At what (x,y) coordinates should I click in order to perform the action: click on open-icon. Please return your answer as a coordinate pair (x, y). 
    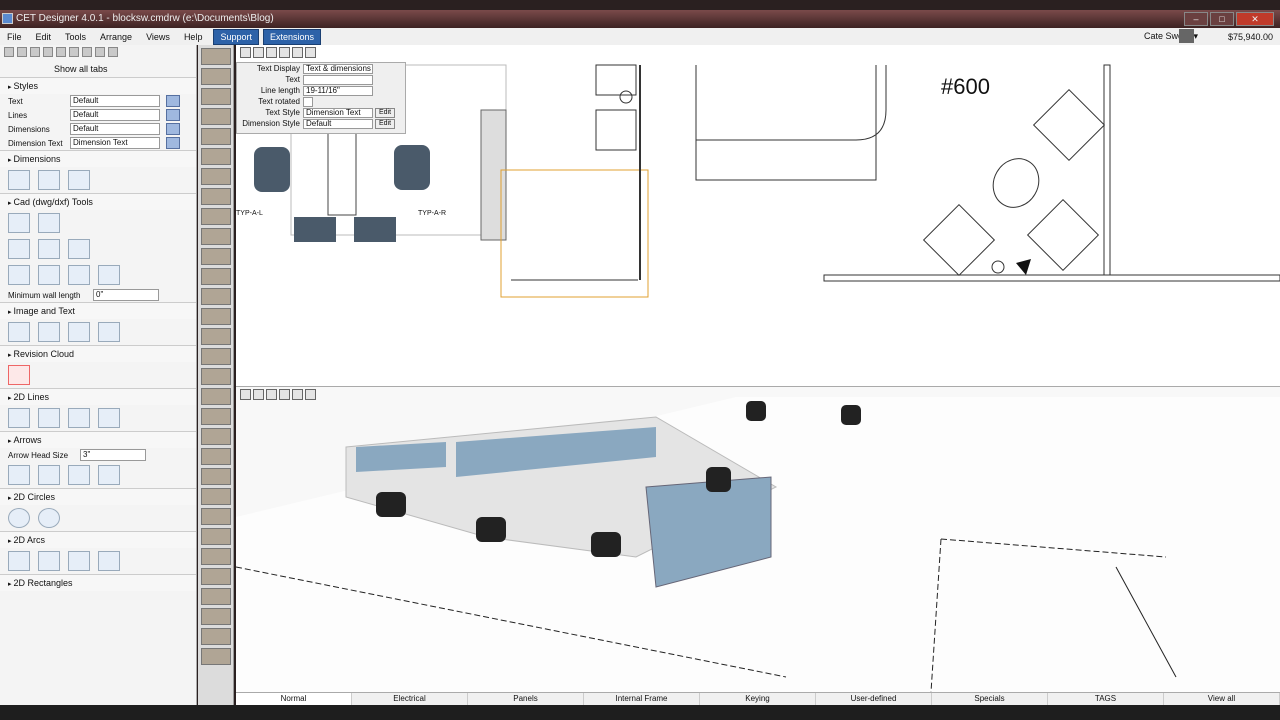
    Looking at the image, I should click on (22, 52).